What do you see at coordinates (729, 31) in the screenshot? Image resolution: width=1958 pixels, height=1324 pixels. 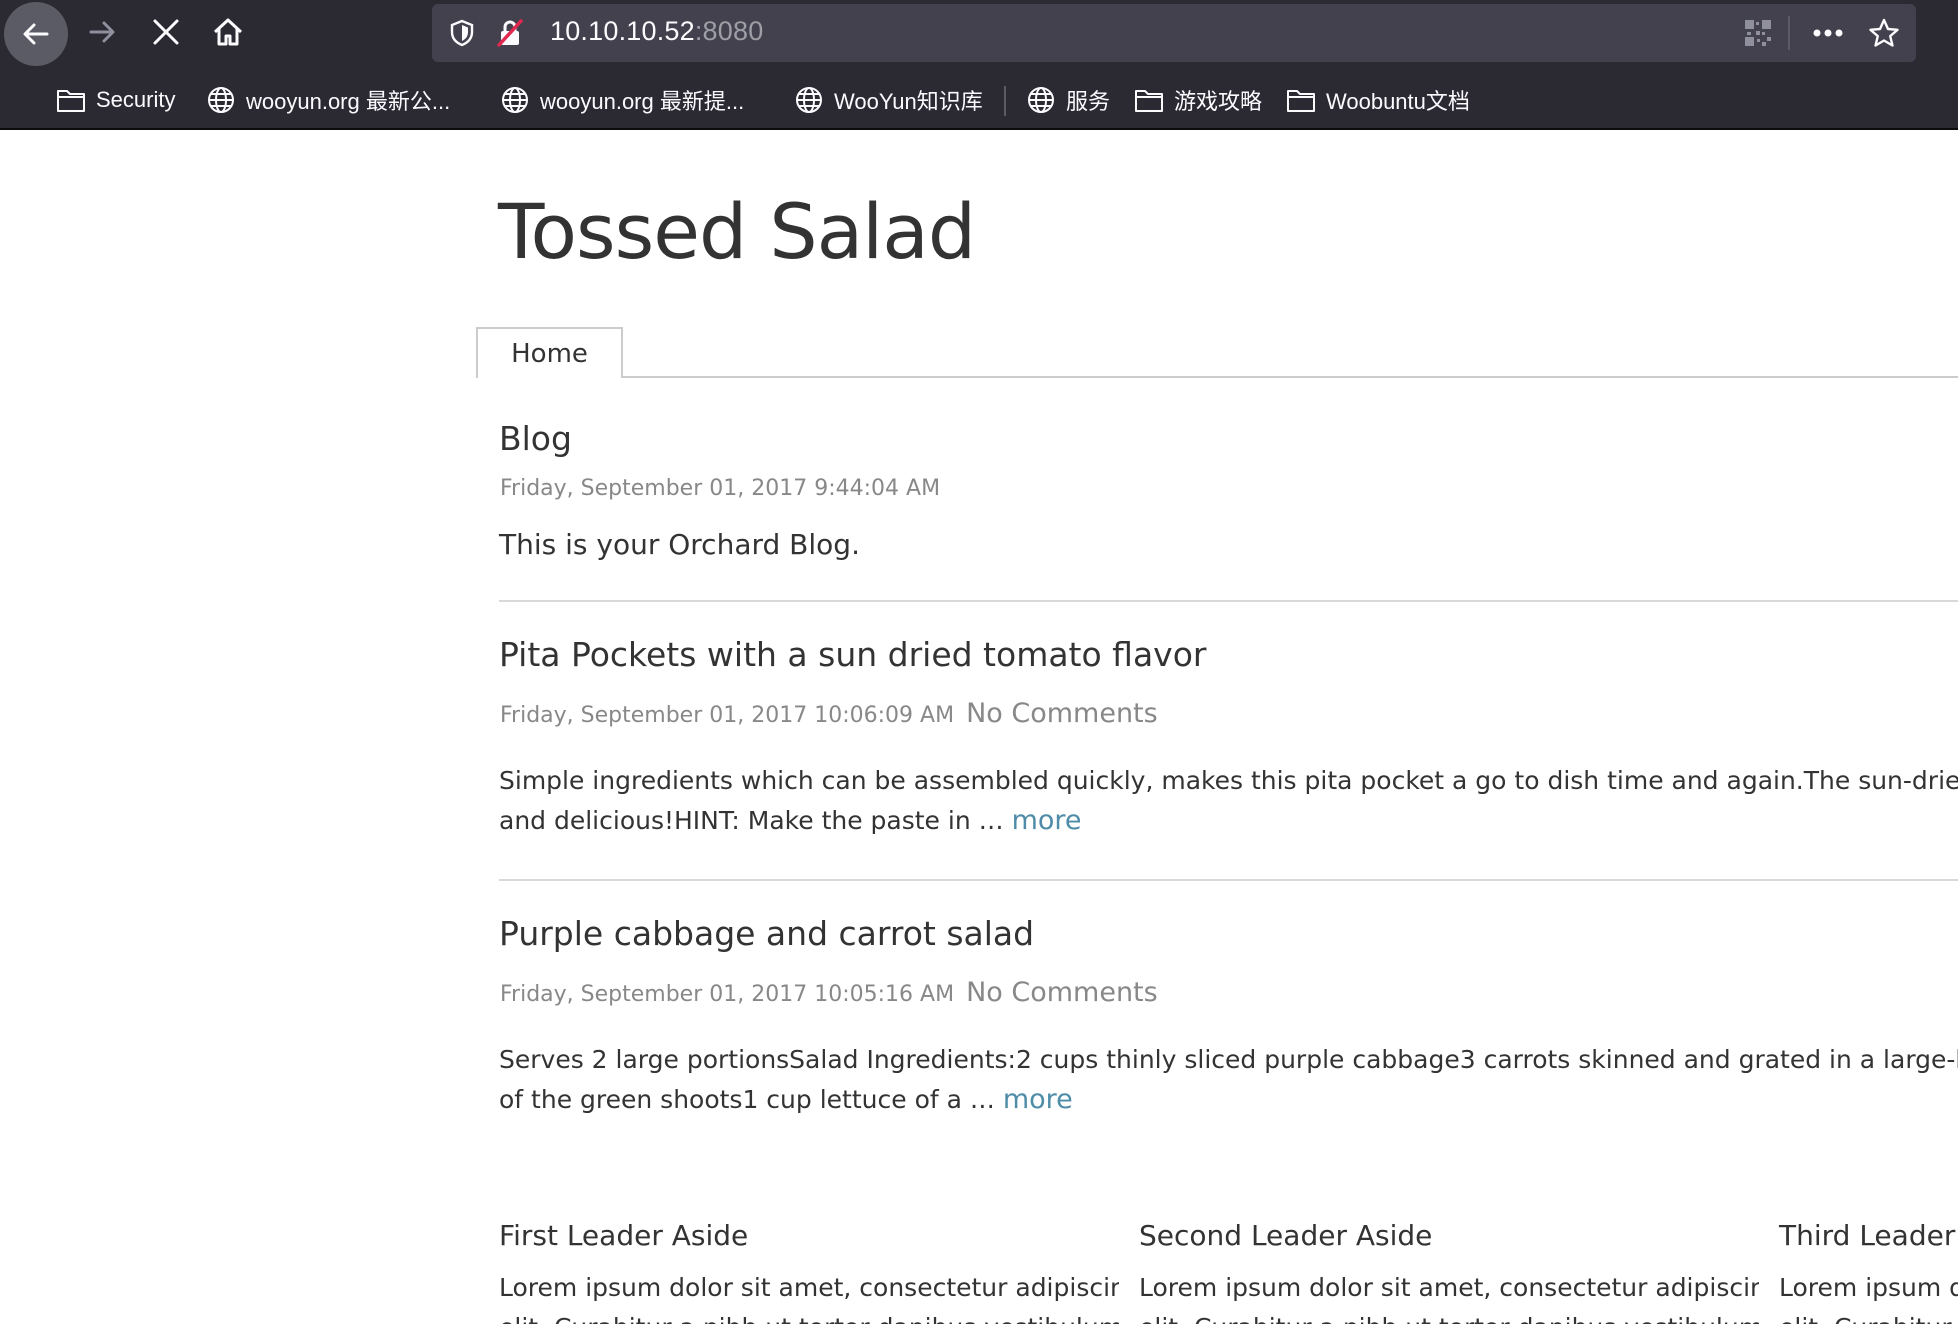 I see `url-port: :8080` at bounding box center [729, 31].